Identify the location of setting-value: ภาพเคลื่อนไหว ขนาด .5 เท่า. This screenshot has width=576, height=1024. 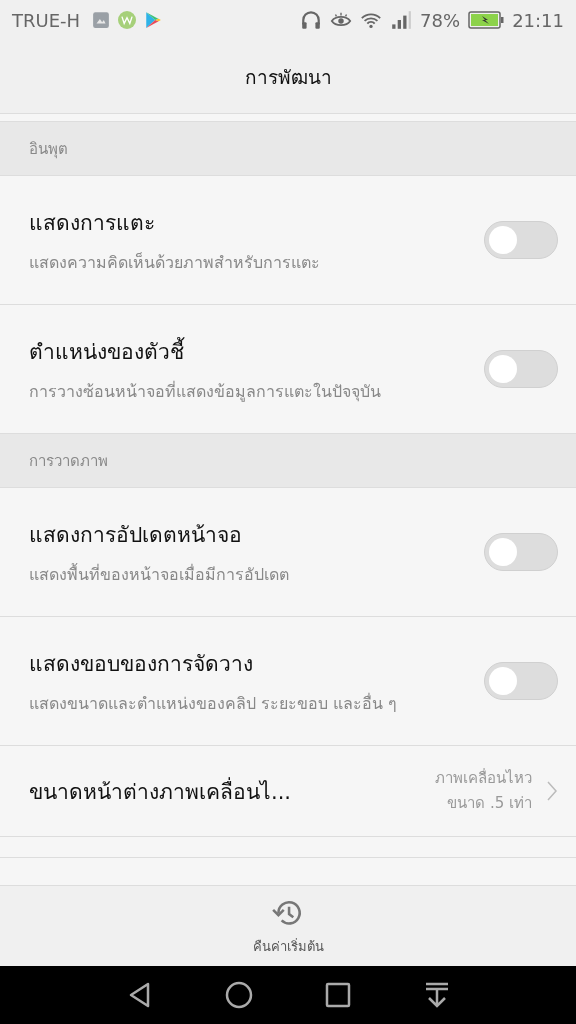
(483, 790).